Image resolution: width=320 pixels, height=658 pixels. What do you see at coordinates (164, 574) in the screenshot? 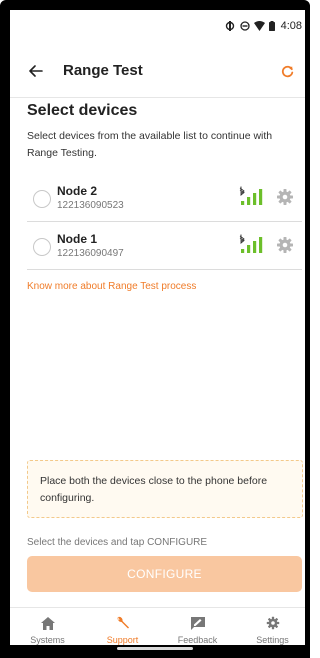
I see `configure-button: CONFIGURE` at bounding box center [164, 574].